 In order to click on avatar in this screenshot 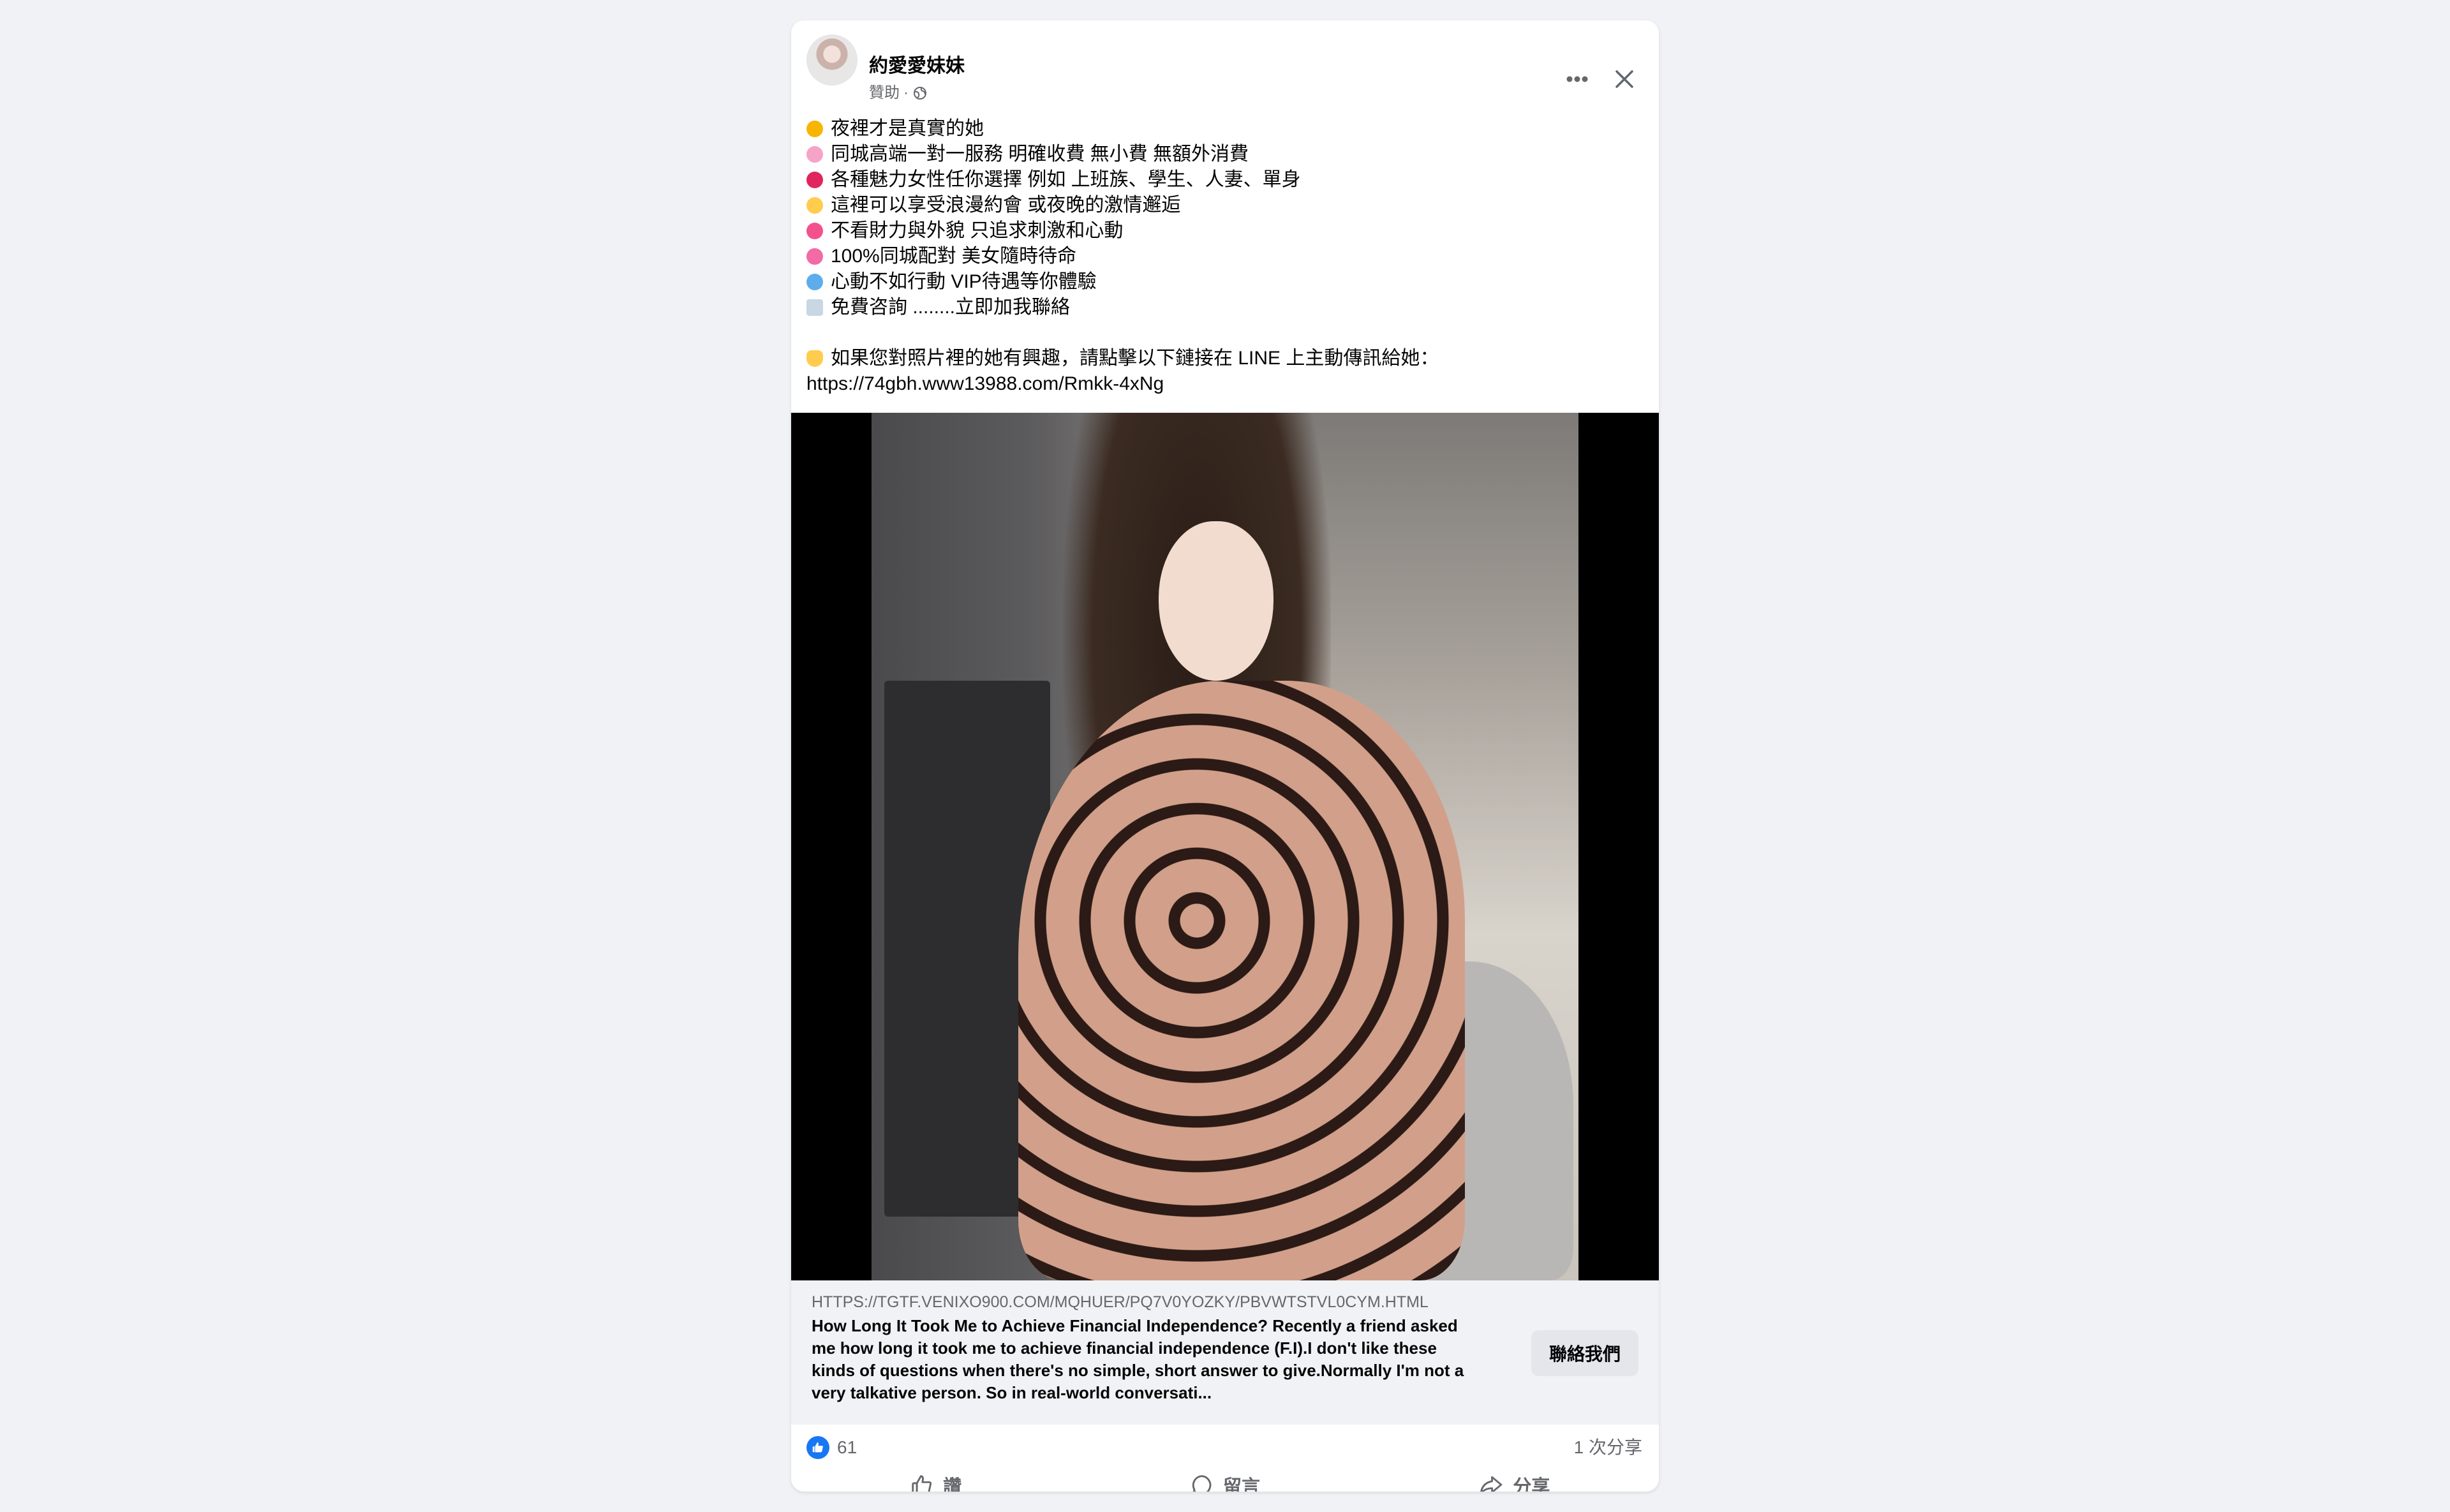, I will do `click(832, 59)`.